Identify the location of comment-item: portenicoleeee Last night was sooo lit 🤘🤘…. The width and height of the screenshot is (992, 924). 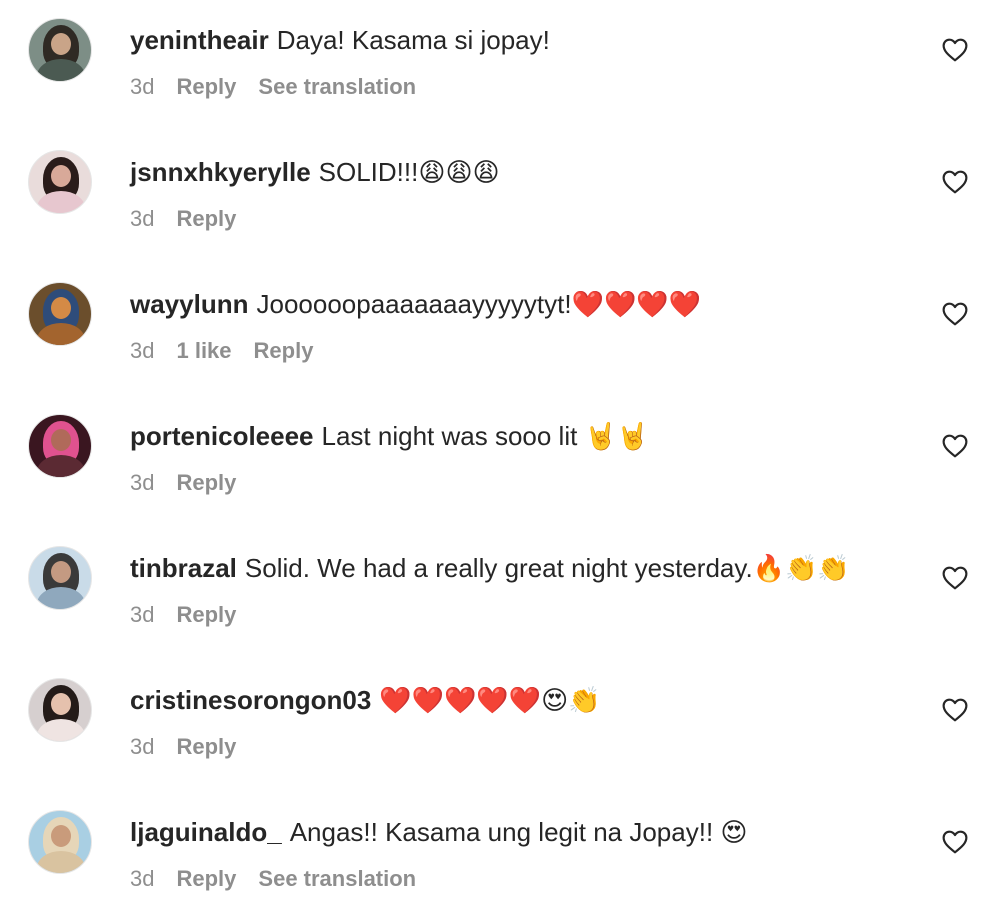
(496, 462).